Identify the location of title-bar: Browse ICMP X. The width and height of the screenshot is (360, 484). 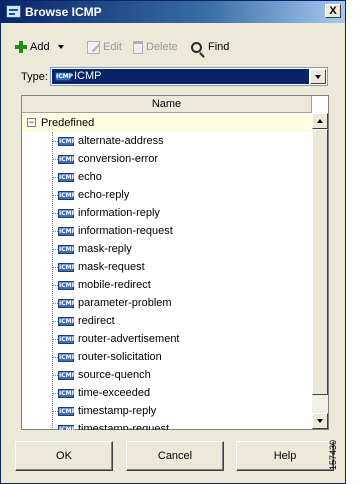
(173, 12).